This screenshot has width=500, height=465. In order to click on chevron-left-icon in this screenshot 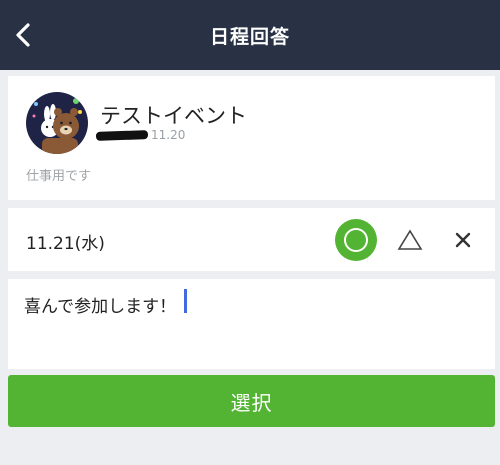, I will do `click(23, 35)`.